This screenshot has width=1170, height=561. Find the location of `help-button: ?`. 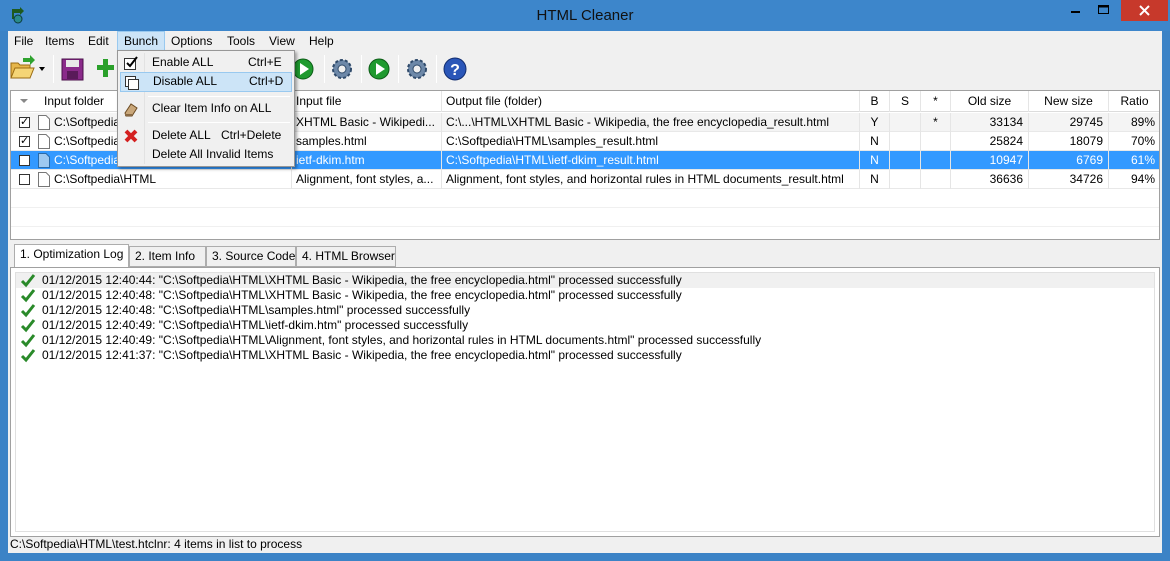

help-button: ? is located at coordinates (455, 69).